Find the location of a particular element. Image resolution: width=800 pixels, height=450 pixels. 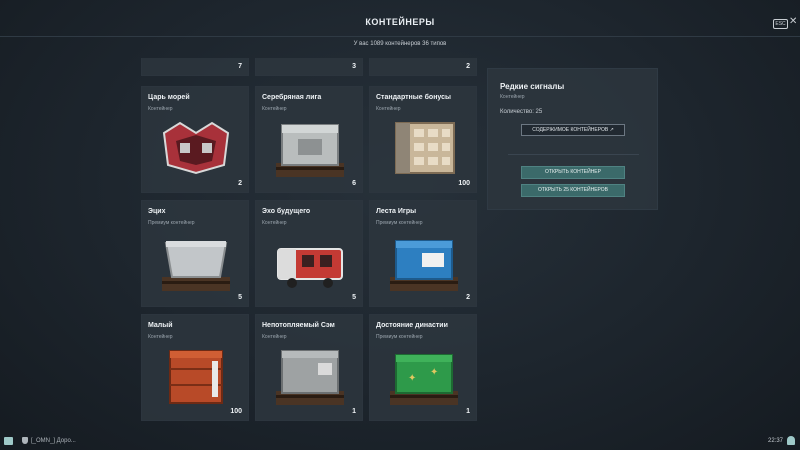

open-25-containers-button: ОТКРЫТЬ 25 КОНТЕЙНЕРОВ is located at coordinates (573, 190).